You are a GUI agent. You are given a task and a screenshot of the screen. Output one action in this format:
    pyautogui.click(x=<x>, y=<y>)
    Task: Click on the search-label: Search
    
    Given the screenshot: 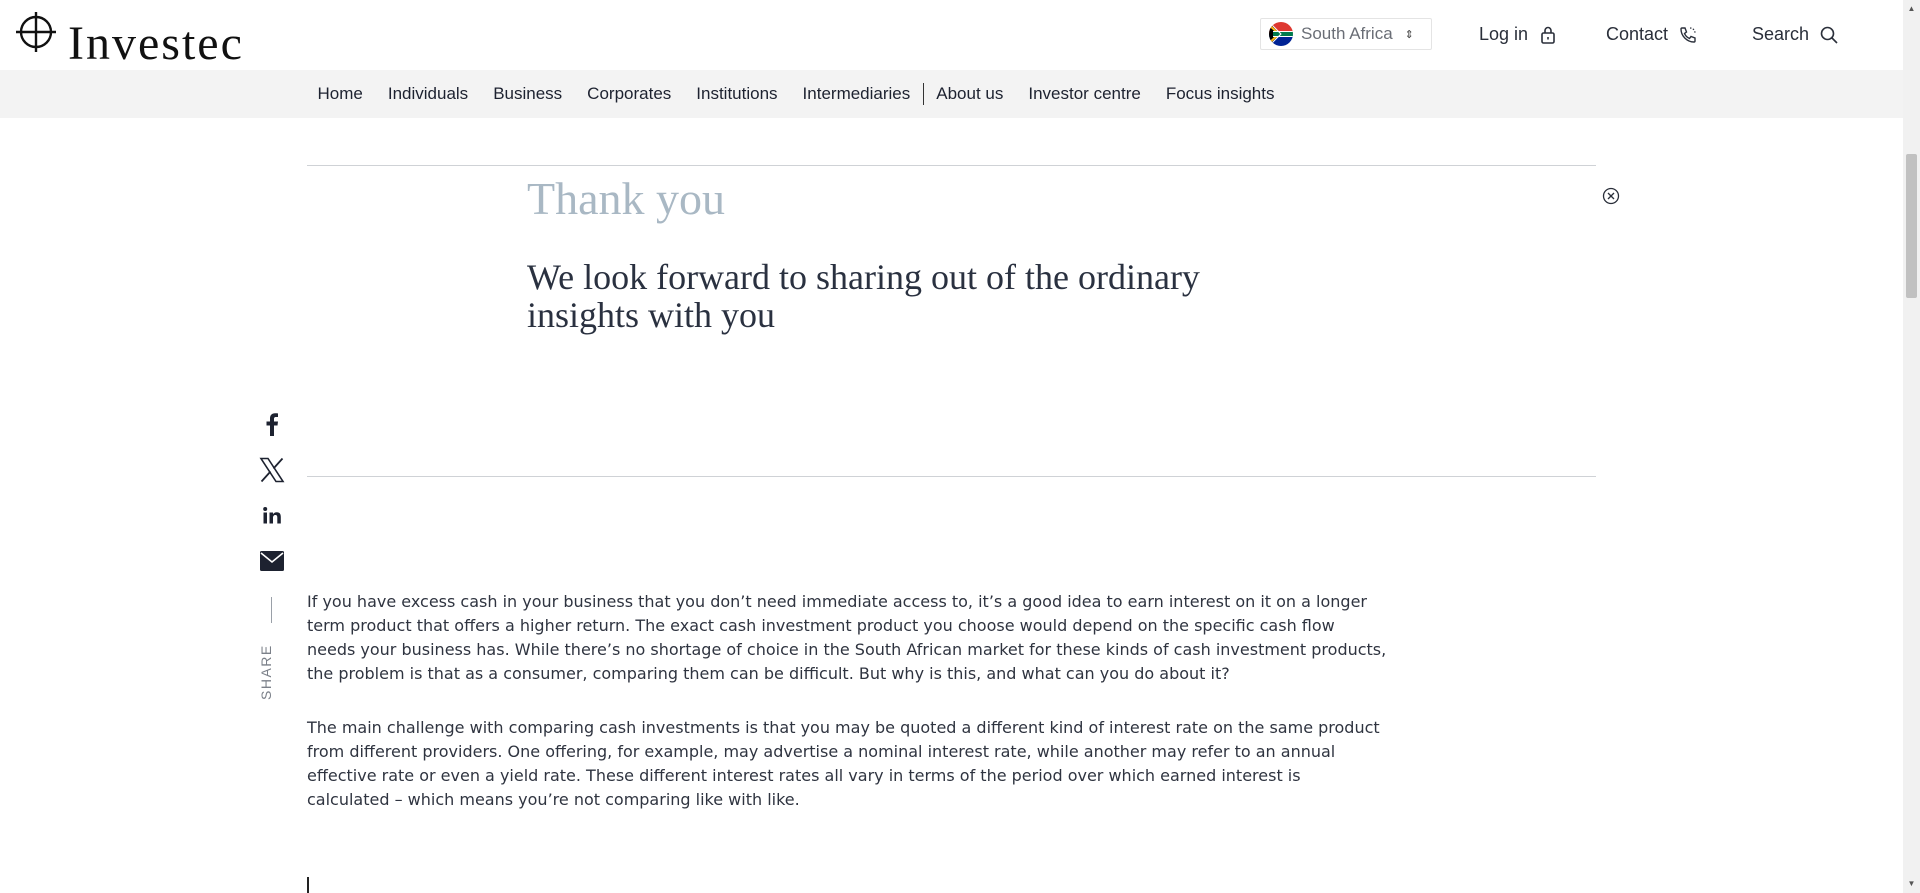 What is the action you would take?
    pyautogui.click(x=1781, y=34)
    